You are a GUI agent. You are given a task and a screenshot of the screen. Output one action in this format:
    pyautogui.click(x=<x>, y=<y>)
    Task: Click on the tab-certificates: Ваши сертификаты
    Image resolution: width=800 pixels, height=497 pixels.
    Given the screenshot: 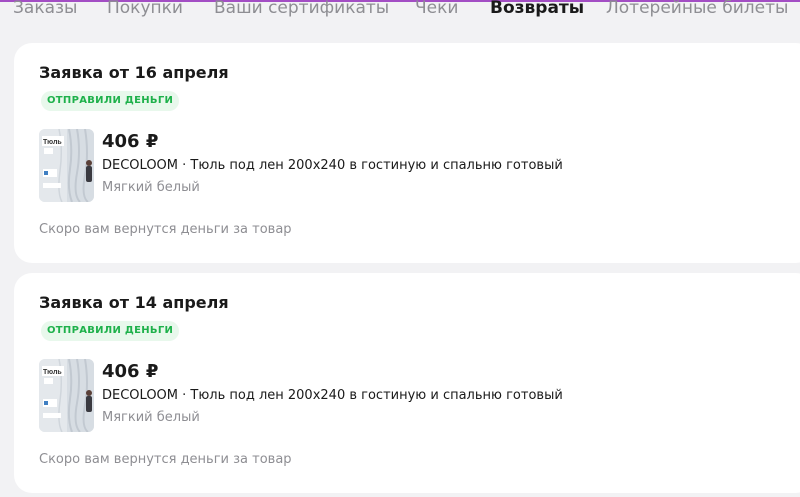 What is the action you would take?
    pyautogui.click(x=301, y=10)
    